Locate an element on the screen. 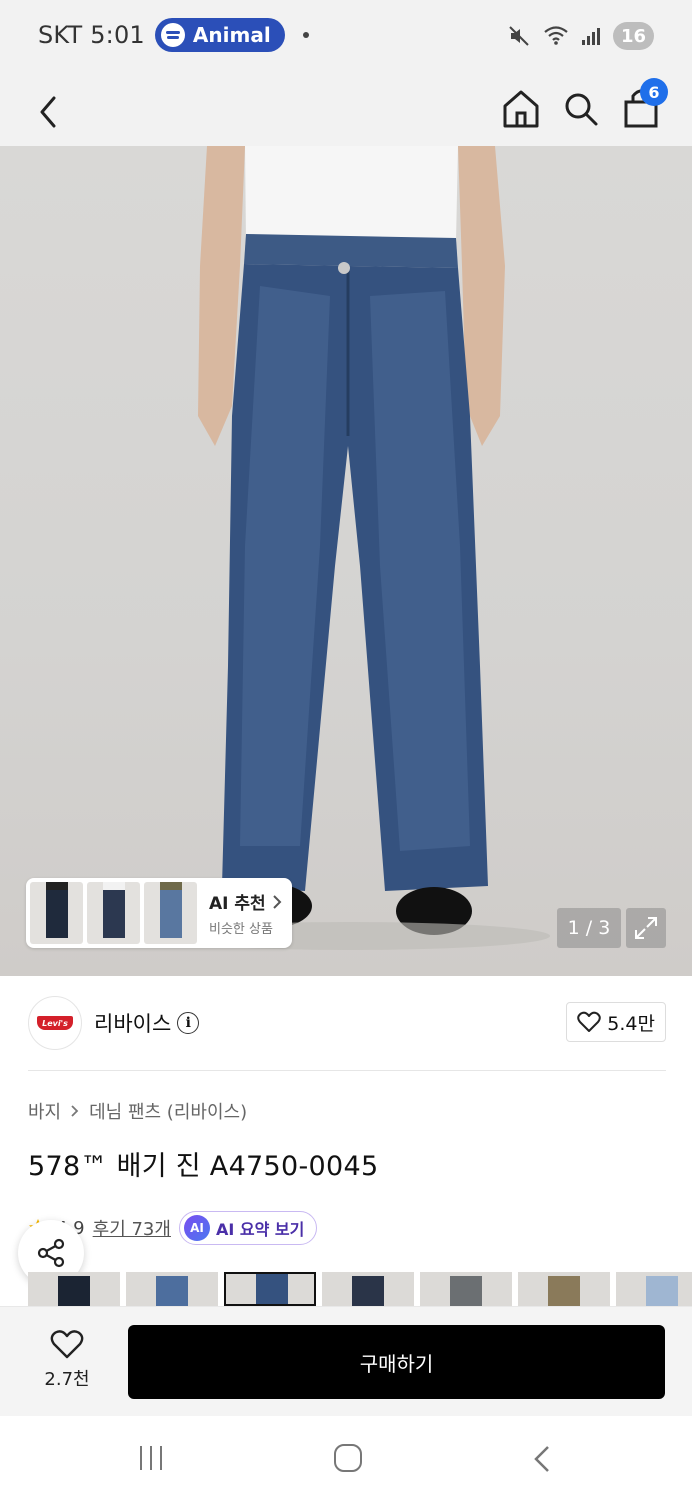 This screenshot has width=692, height=1500. brand-name: 리바이스 is located at coordinates (133, 1024).